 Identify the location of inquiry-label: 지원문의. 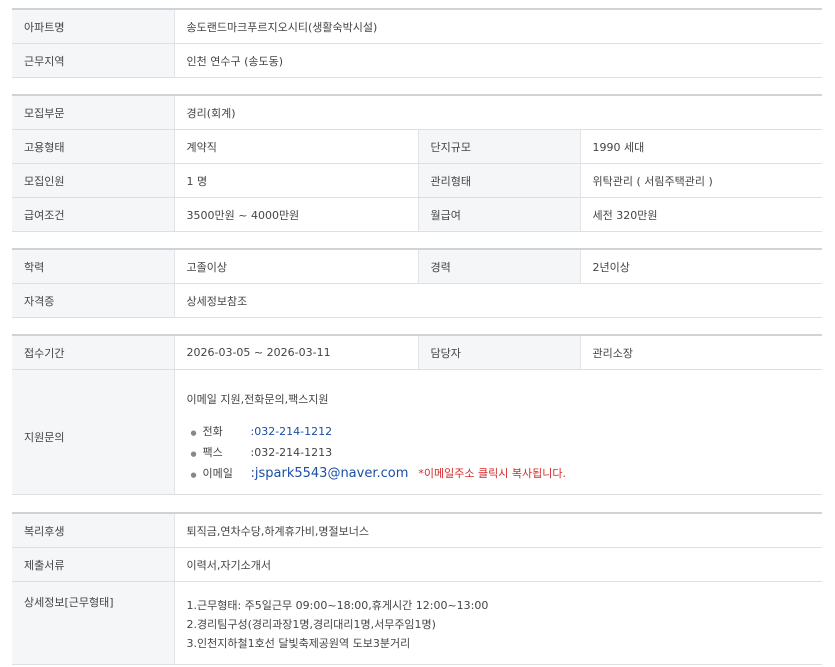
(93, 432).